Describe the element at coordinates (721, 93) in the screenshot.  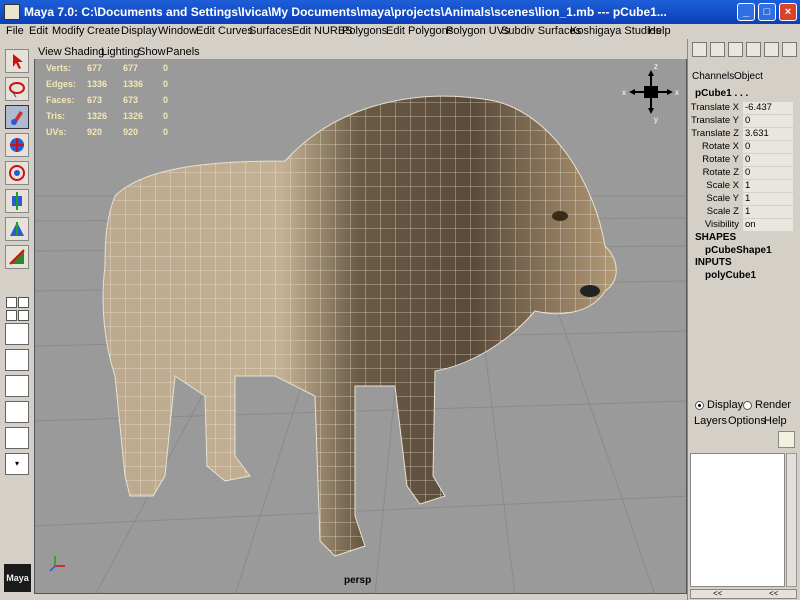
I see `object-name: pCube1 . . .` at that location.